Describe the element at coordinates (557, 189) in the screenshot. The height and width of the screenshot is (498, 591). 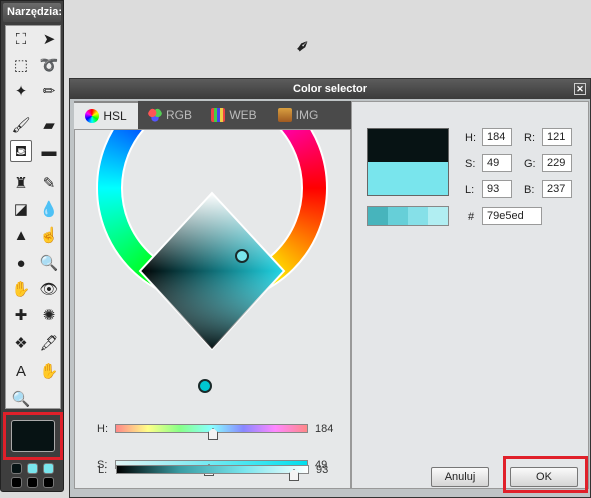
I see `b-field: 237` at that location.